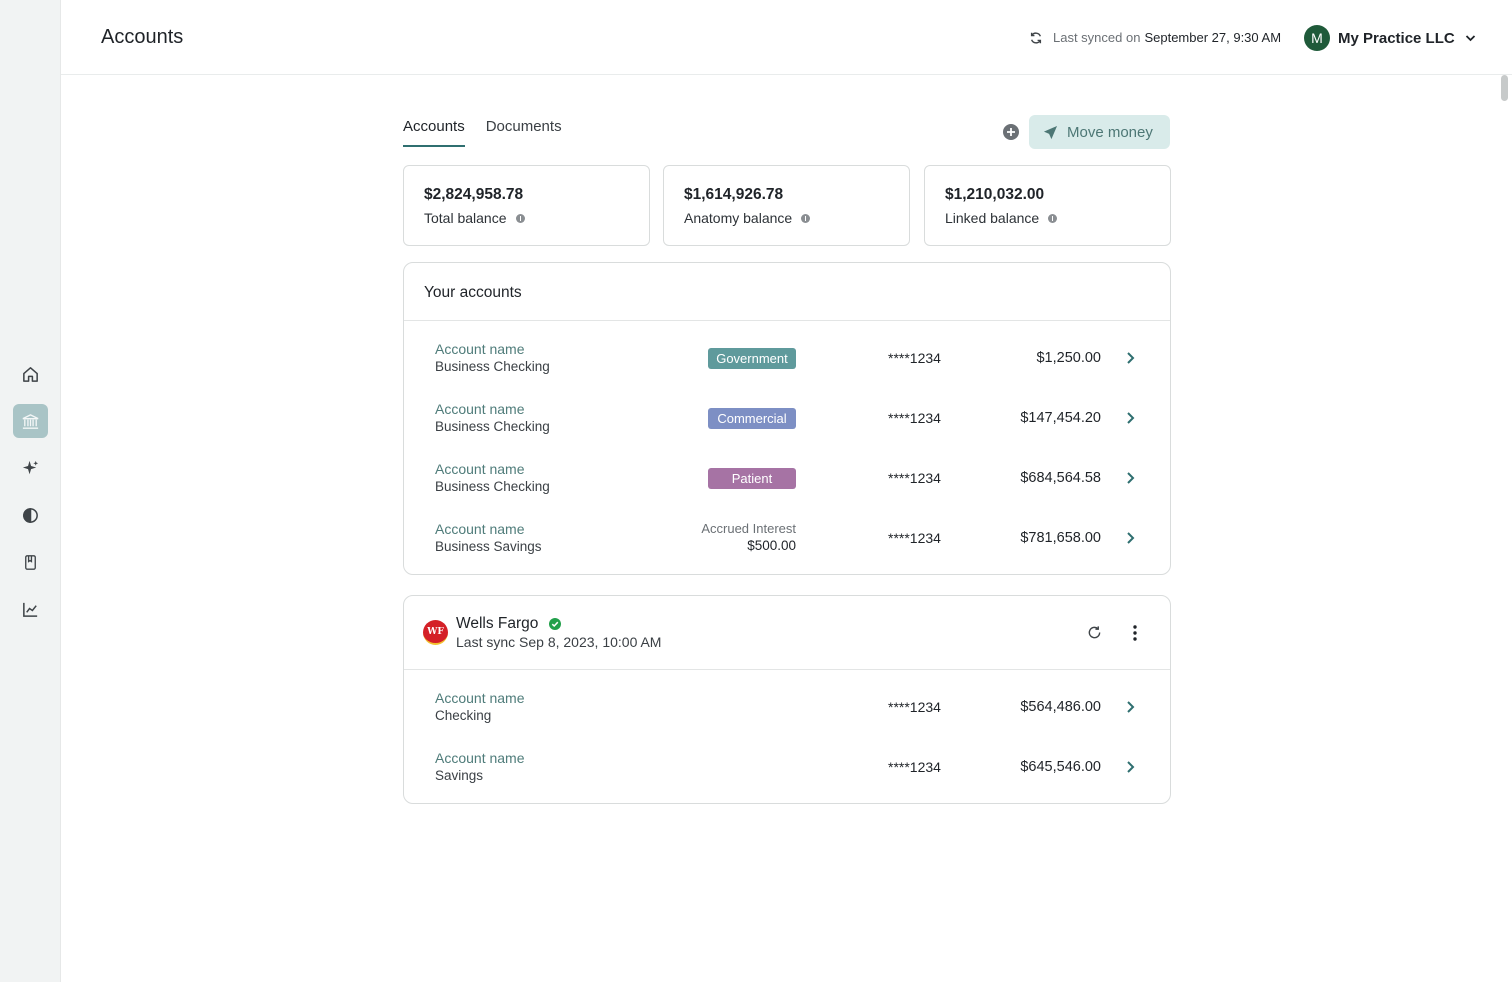  I want to click on more-options-icon, so click(1135, 633).